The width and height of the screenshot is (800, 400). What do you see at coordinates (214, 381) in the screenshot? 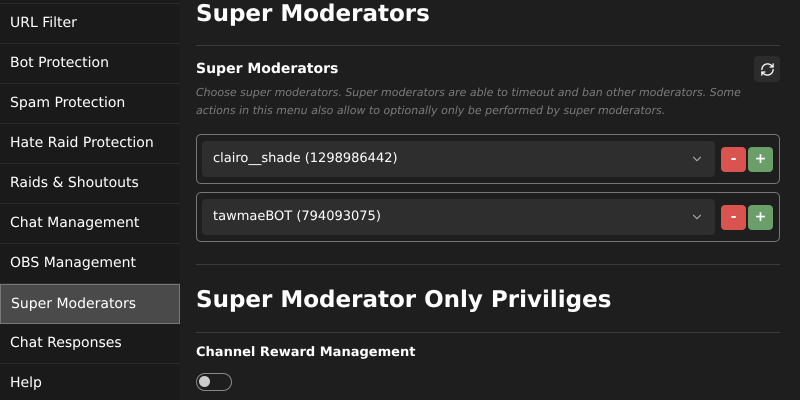
I see `toggle-switch` at bounding box center [214, 381].